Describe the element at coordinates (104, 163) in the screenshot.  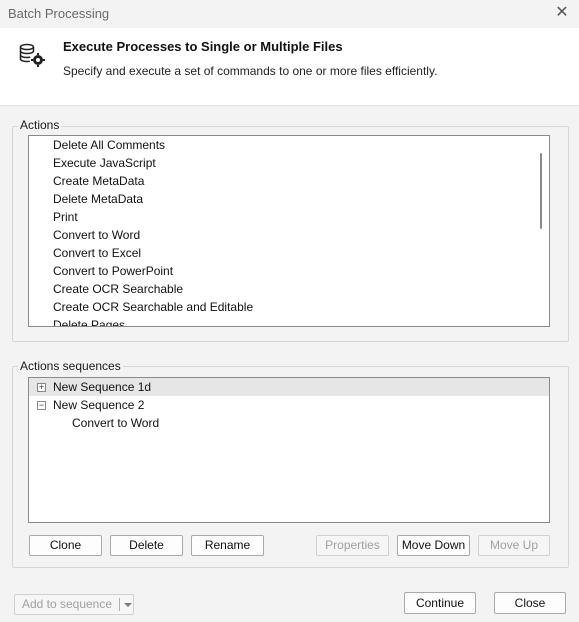
I see `list-item: Execute JavaScript` at that location.